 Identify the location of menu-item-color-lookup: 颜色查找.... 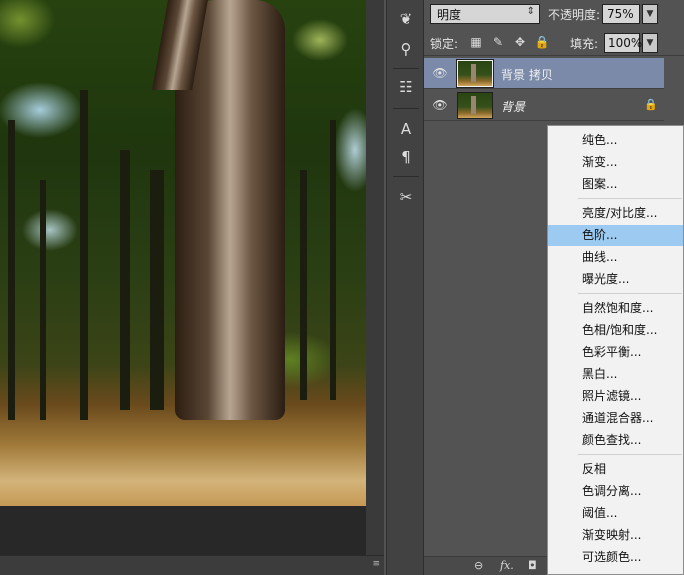
(615, 440).